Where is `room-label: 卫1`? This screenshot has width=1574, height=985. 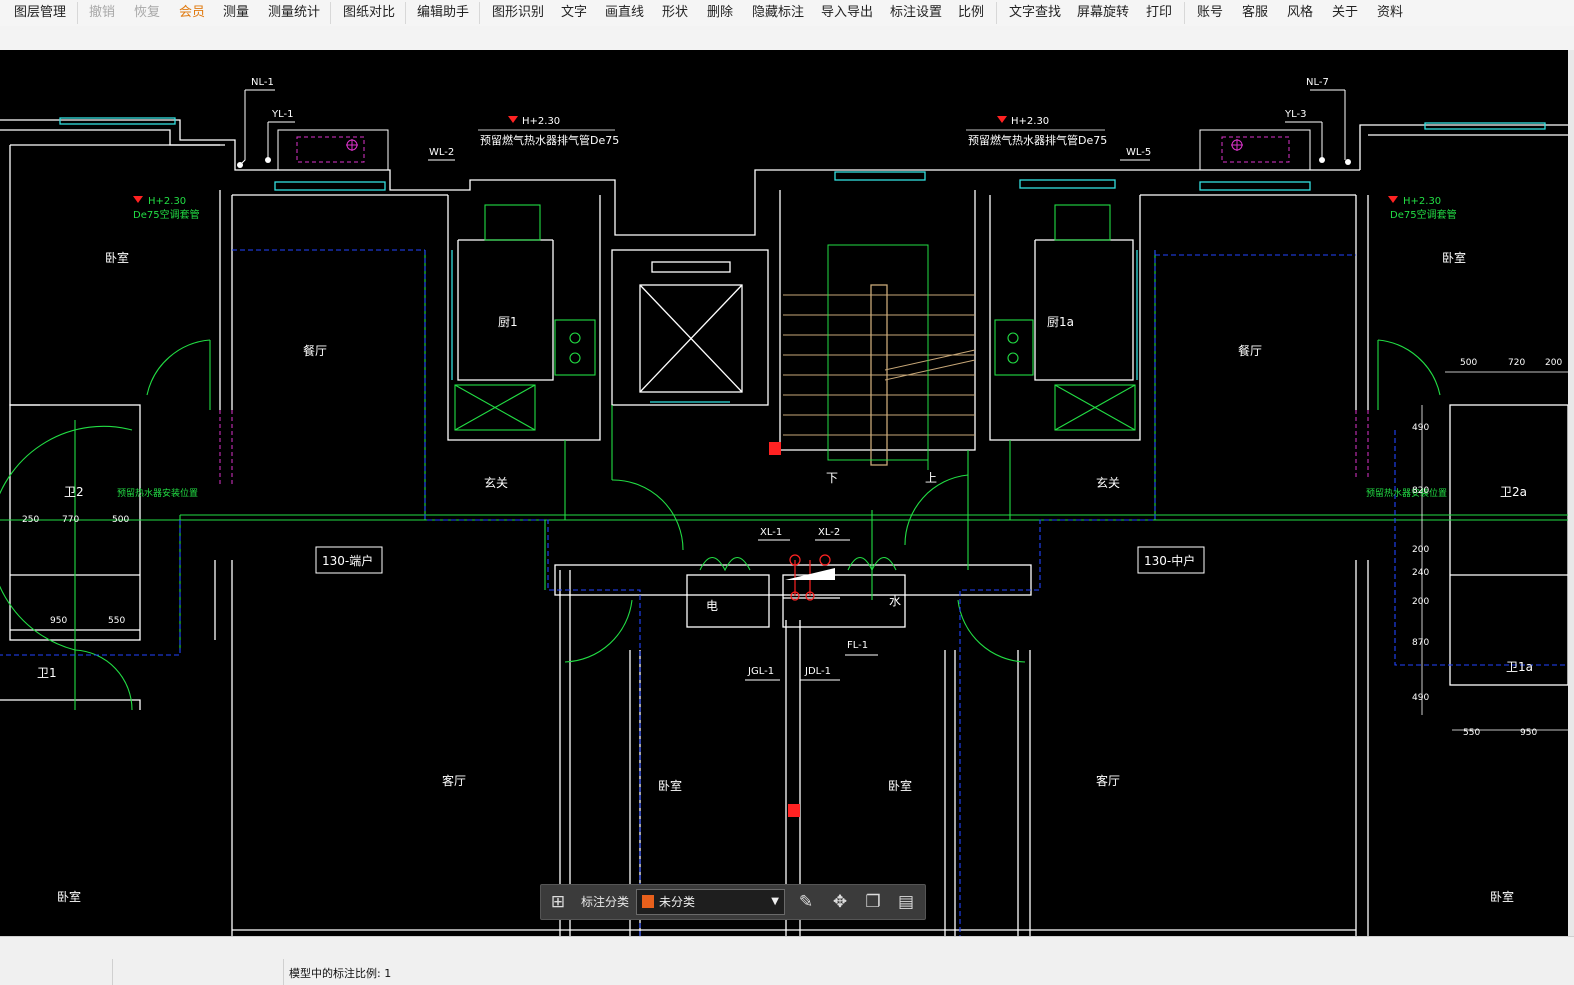
room-label: 卫1 is located at coordinates (47, 673).